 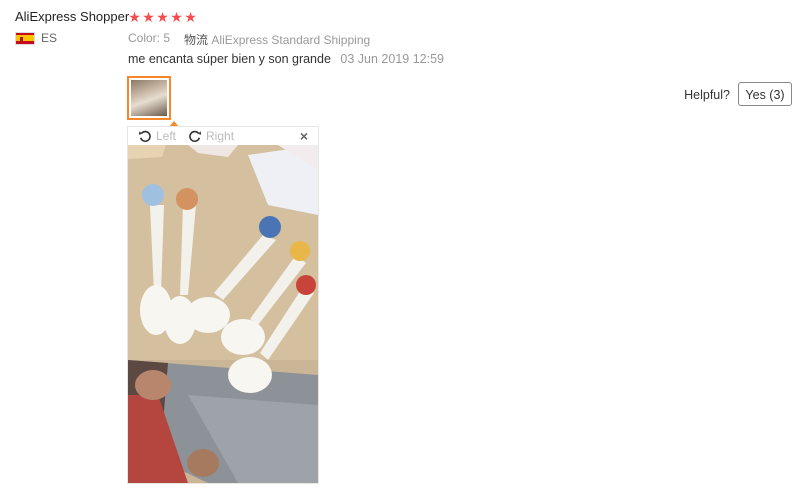 I want to click on review-date: 03 Jun 2019 12:59, so click(x=392, y=59).